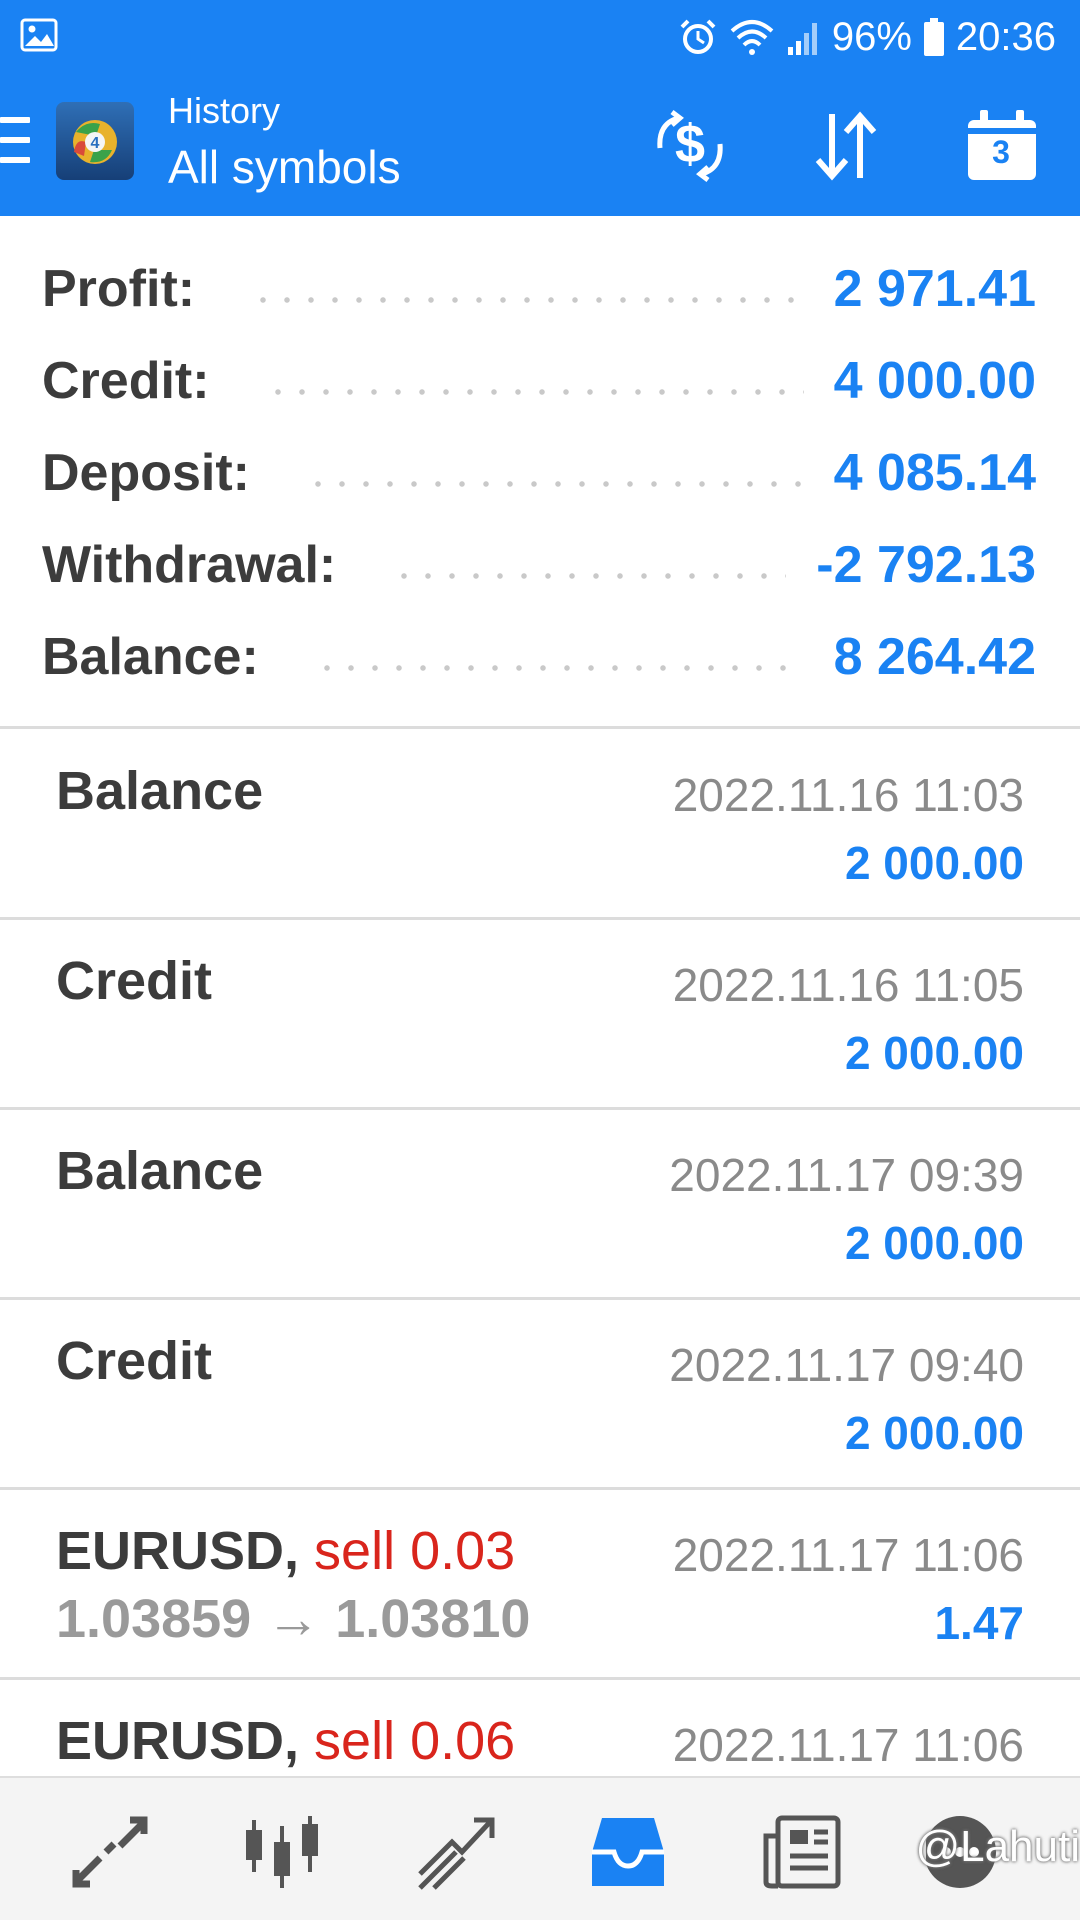  I want to click on operation-time: 2022.11.16 11:05, so click(848, 985).